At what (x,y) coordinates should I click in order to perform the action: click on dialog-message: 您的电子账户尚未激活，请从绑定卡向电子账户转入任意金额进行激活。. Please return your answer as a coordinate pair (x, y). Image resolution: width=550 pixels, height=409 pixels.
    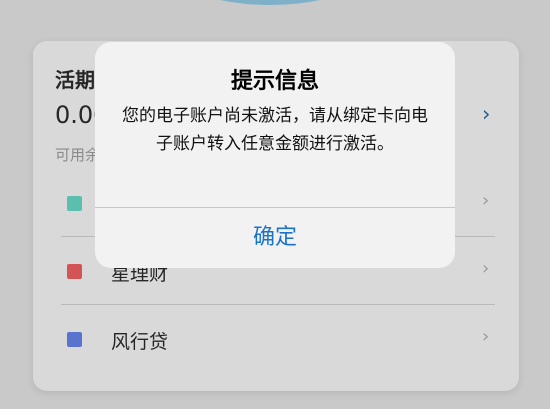
    Looking at the image, I should click on (275, 130).